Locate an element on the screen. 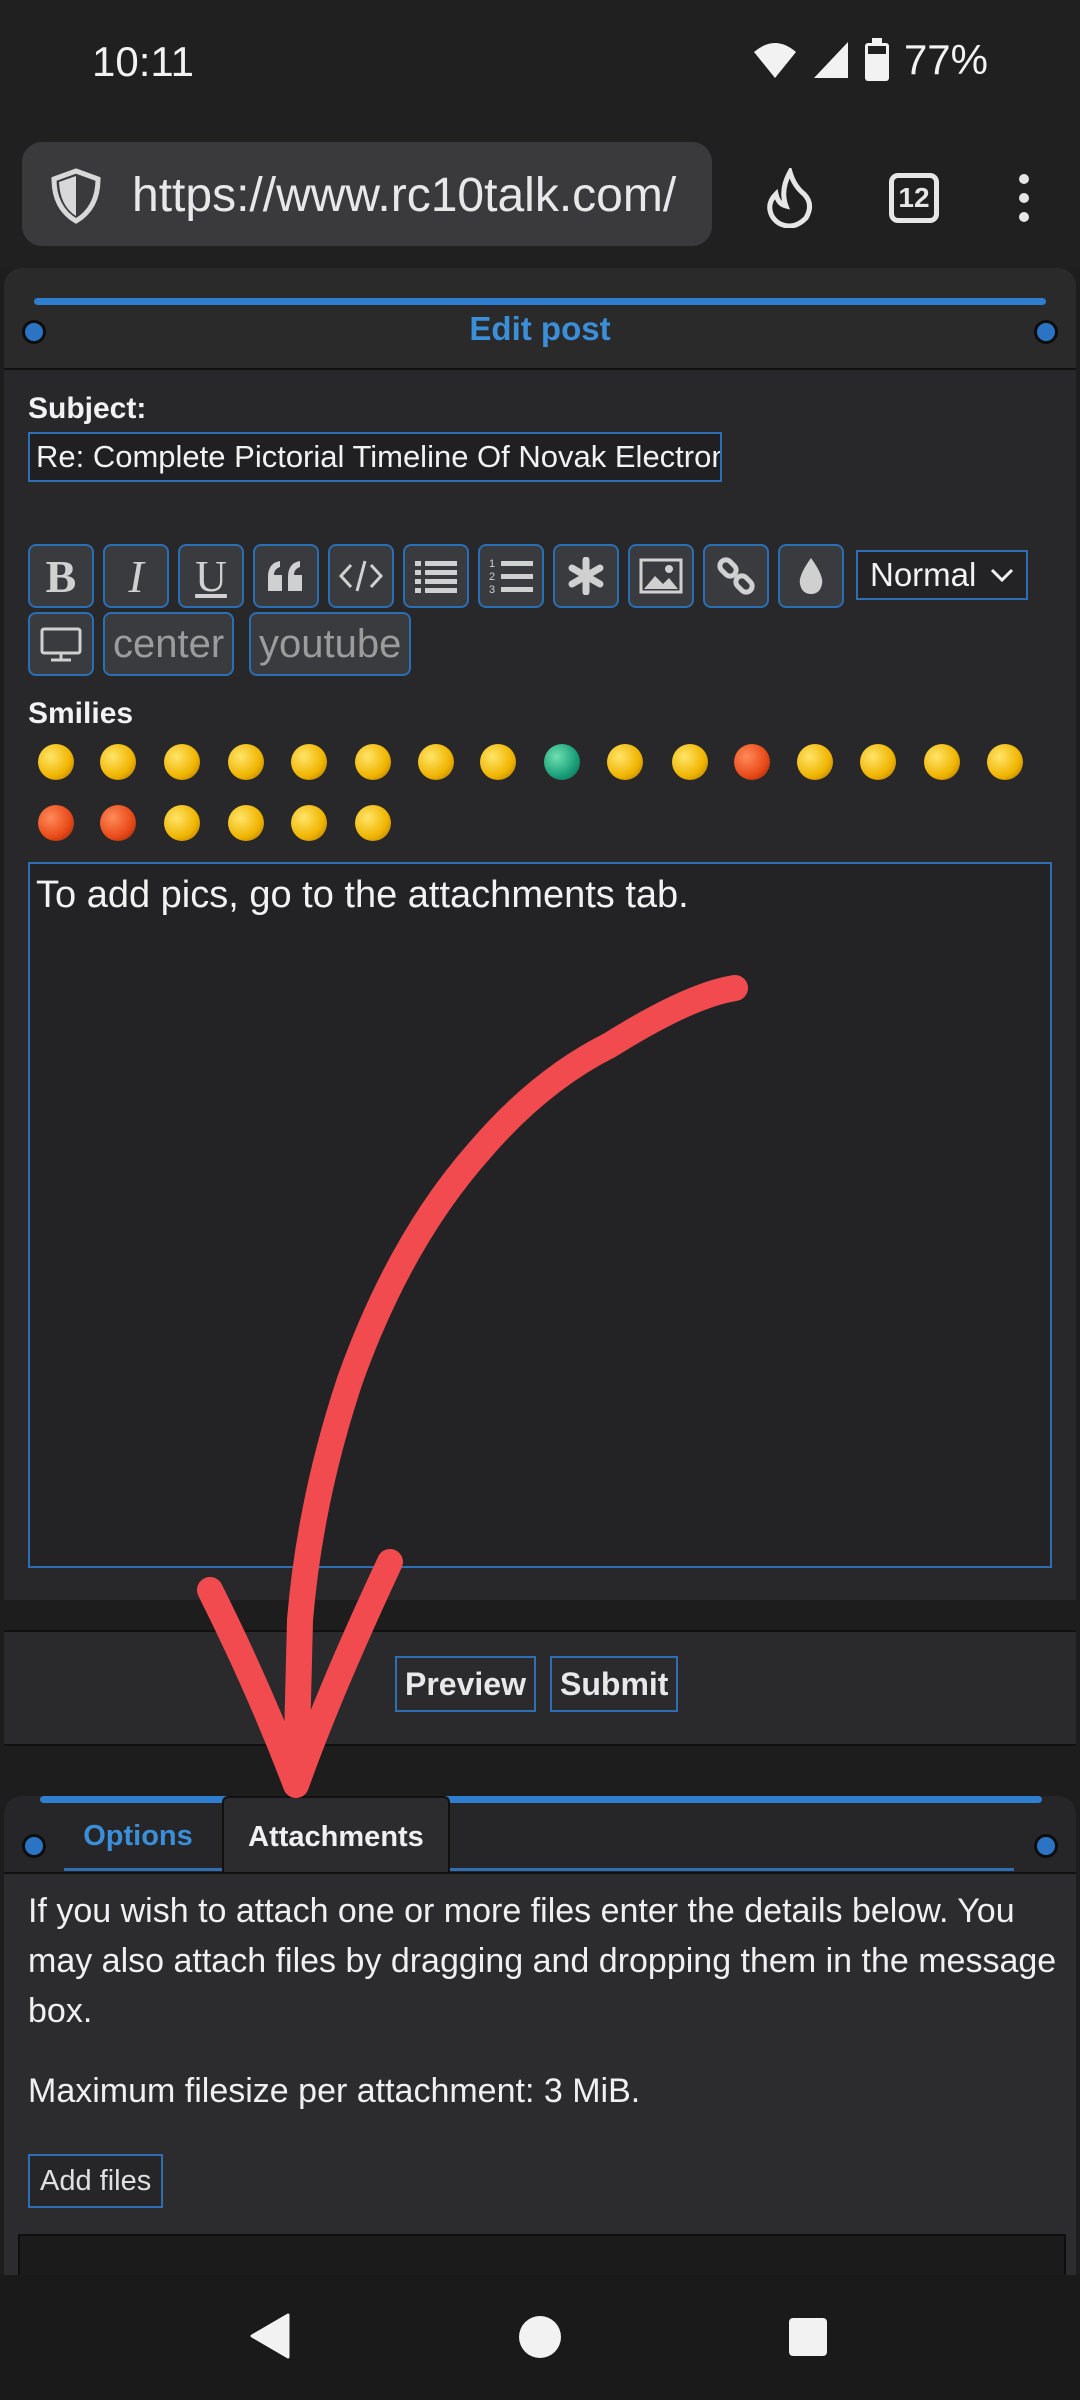 This screenshot has width=1080, height=2400. home-icon is located at coordinates (540, 2337).